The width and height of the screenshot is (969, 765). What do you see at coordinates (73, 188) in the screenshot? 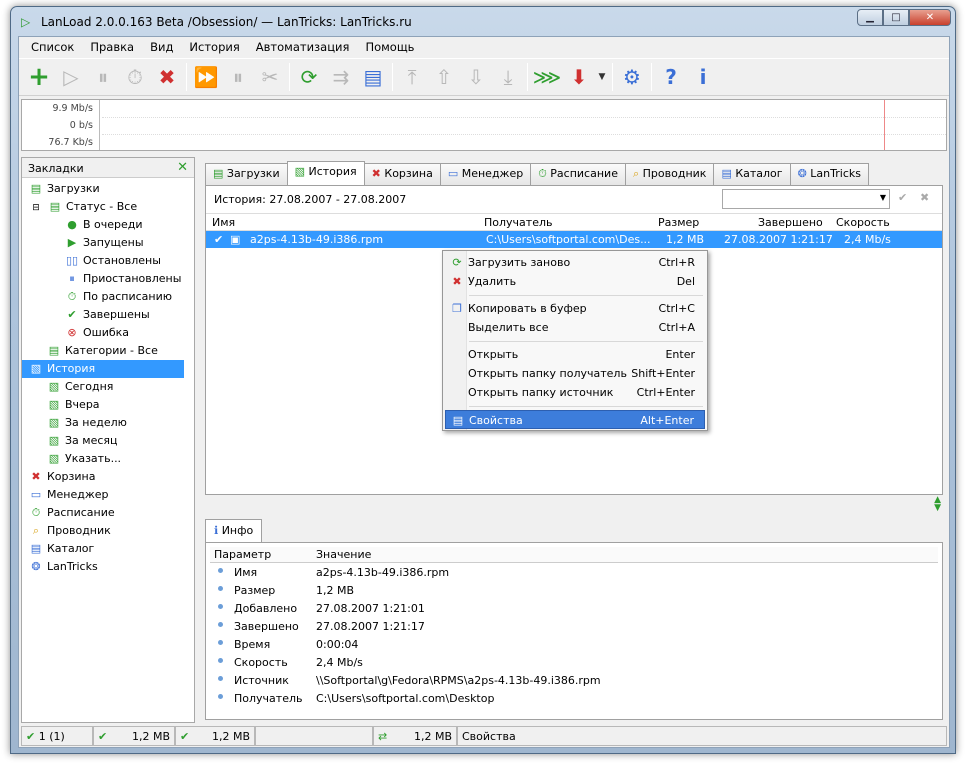
I see `sidebar-item-label: Загрузки` at bounding box center [73, 188].